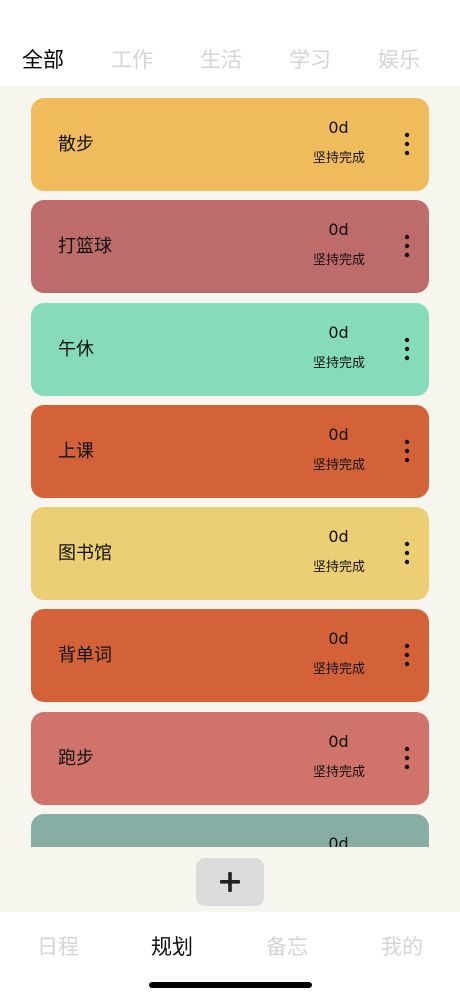 The height and width of the screenshot is (997, 460). Describe the element at coordinates (230, 451) in the screenshot. I see `habit-card: 上课 0d 坚持完成` at that location.